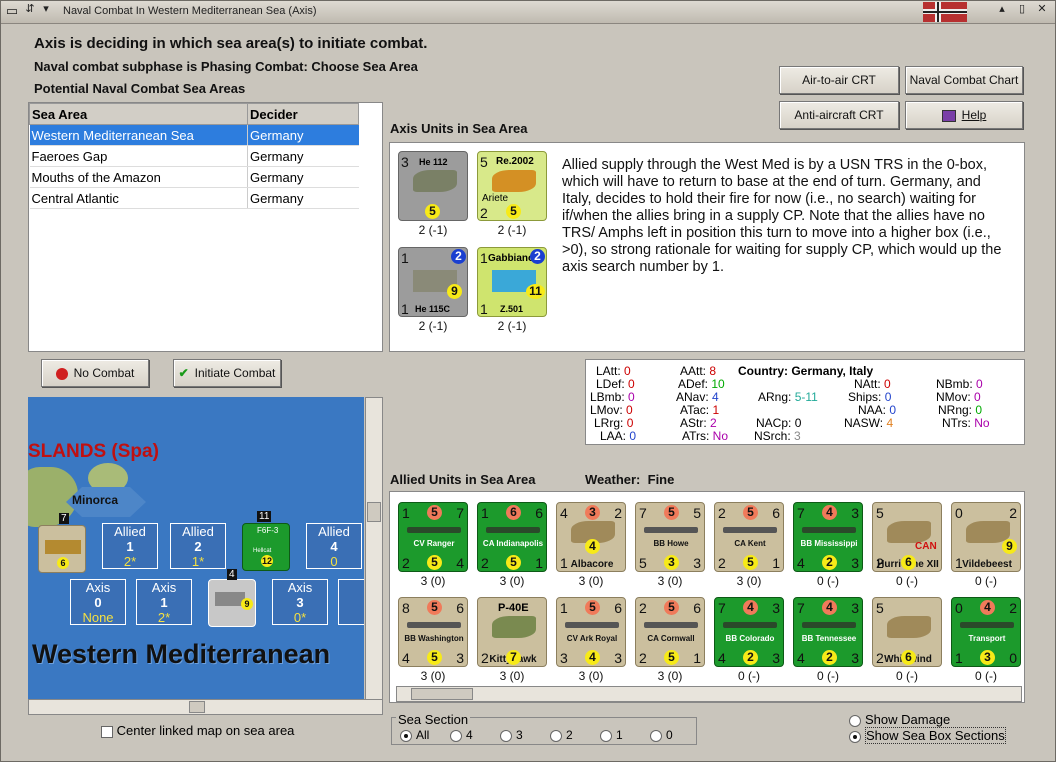 This screenshot has height=762, width=1056. Describe the element at coordinates (1002, 10) in the screenshot. I see `shade-icon: ▴` at that location.